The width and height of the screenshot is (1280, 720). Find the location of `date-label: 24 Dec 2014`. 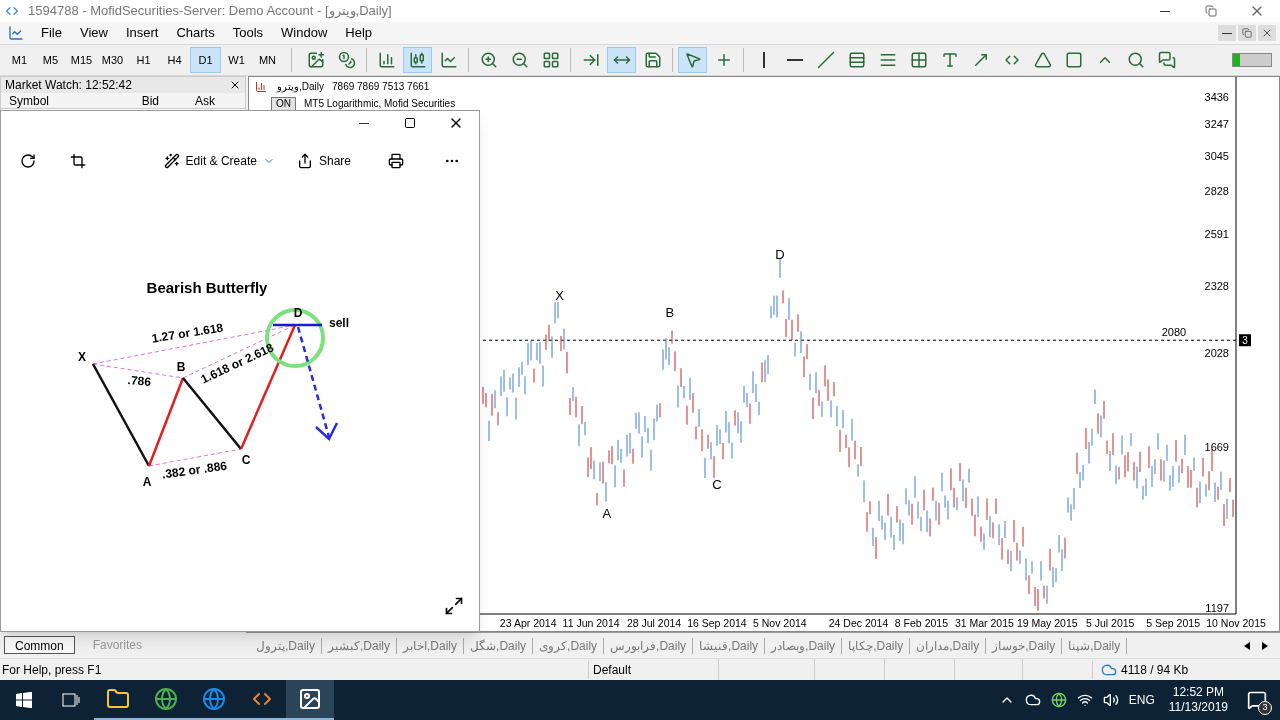

date-label: 24 Dec 2014 is located at coordinates (858, 623).